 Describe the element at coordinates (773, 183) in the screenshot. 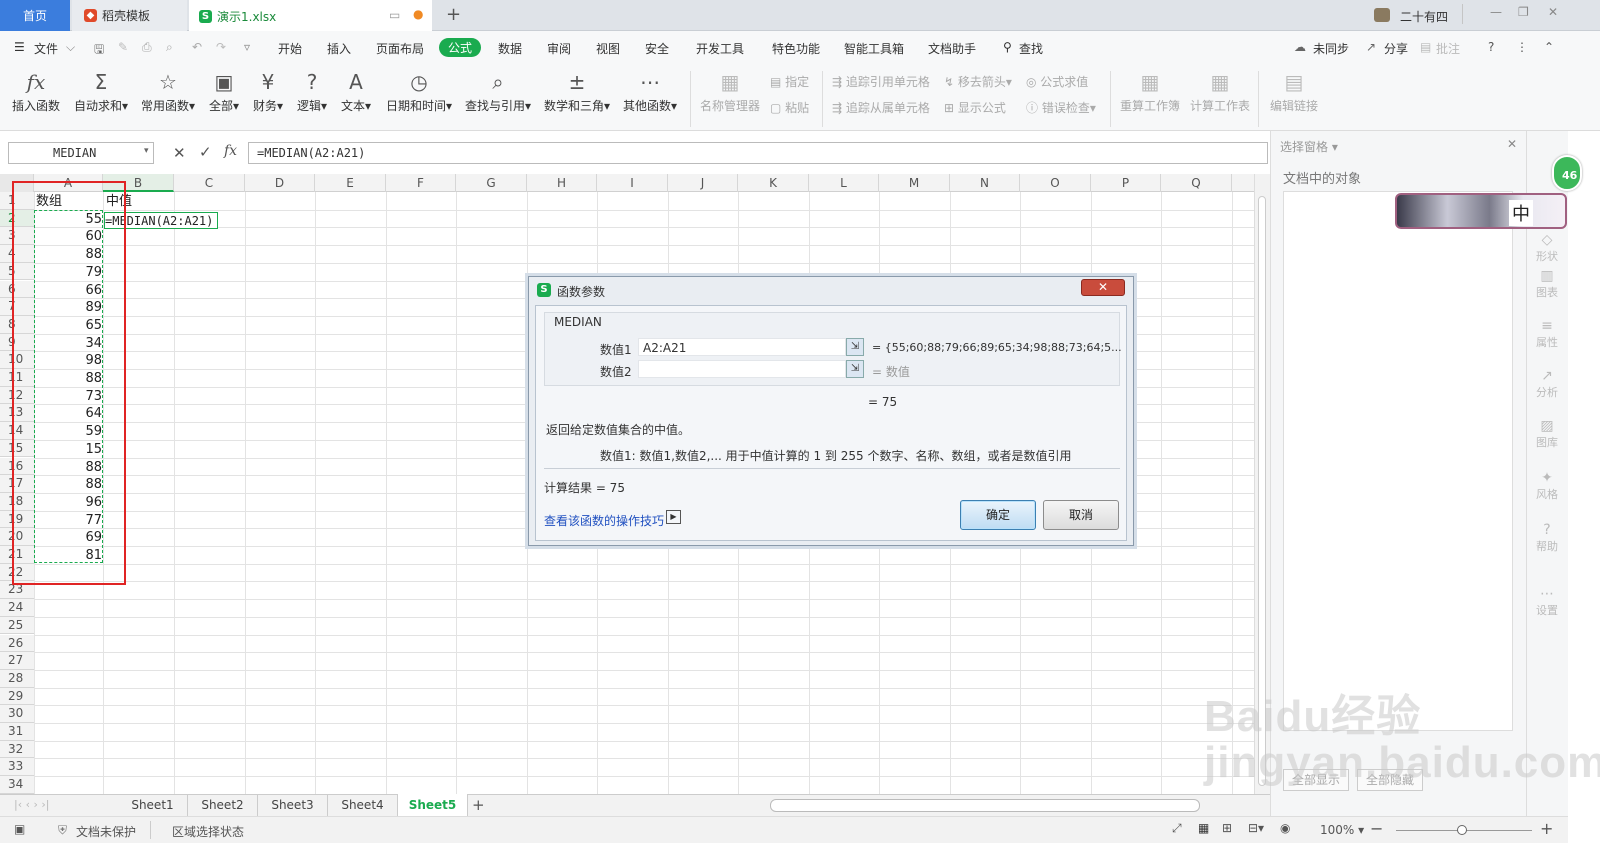

I see `column-header-k: K` at that location.